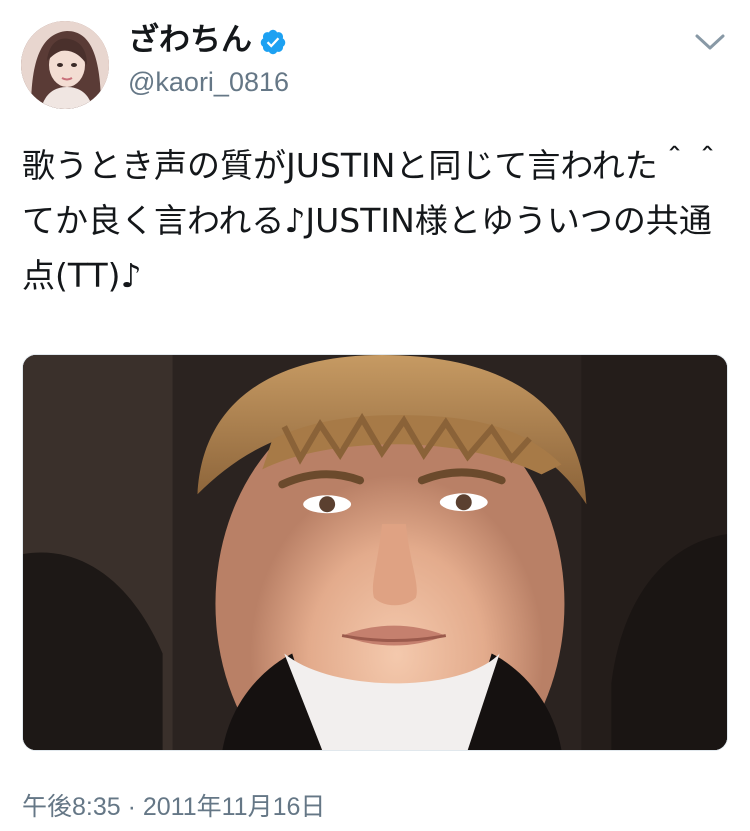 The width and height of the screenshot is (750, 831). I want to click on display-name: ざわちん, so click(190, 40).